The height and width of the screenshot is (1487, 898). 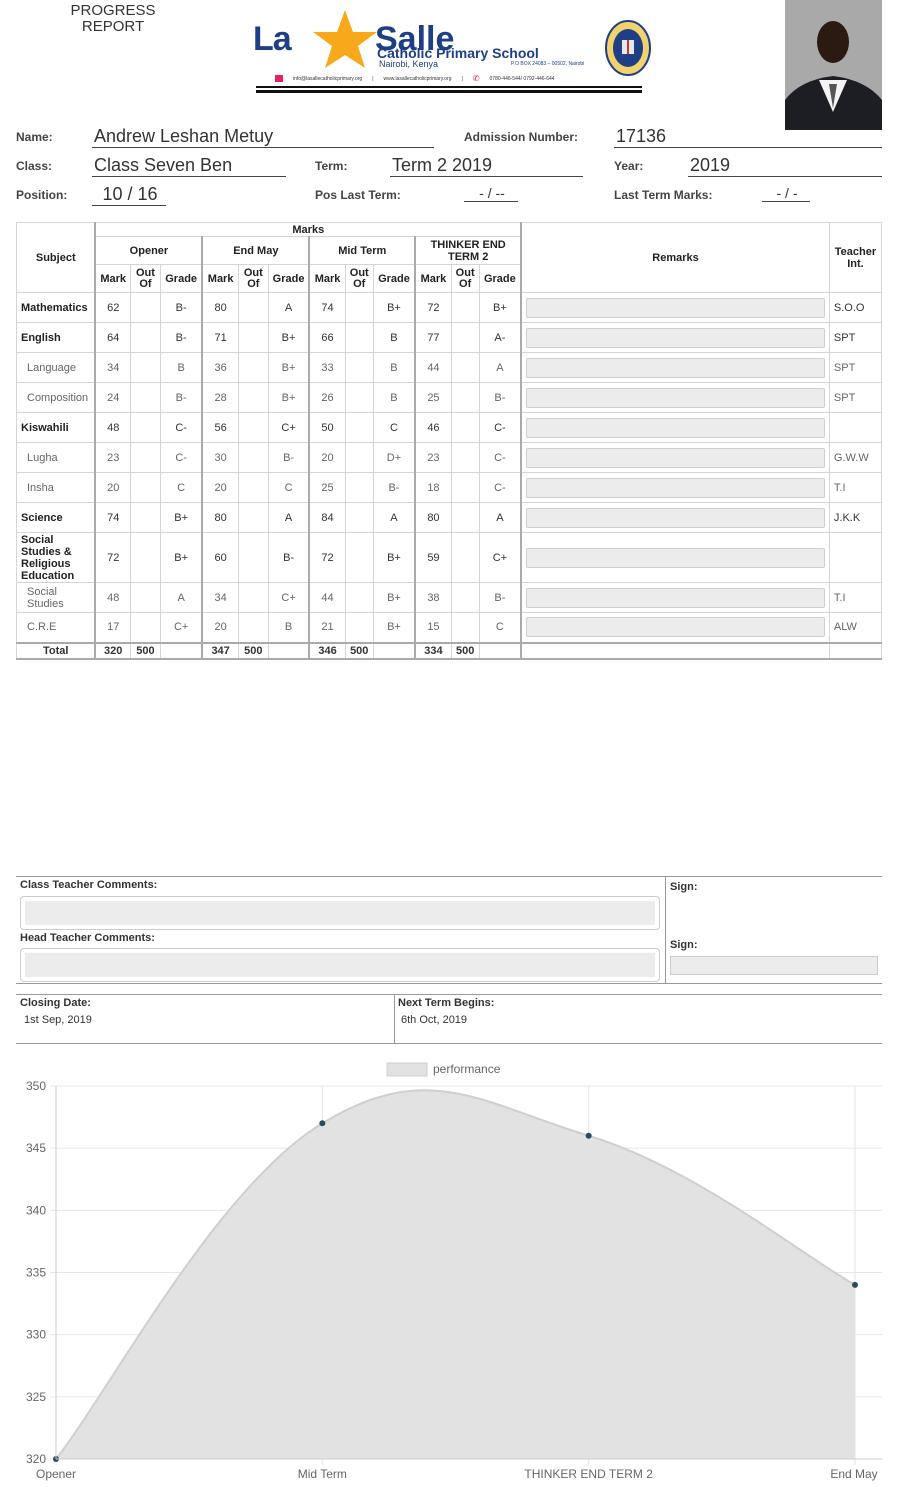 I want to click on grade-col-header: Grade, so click(x=181, y=278).